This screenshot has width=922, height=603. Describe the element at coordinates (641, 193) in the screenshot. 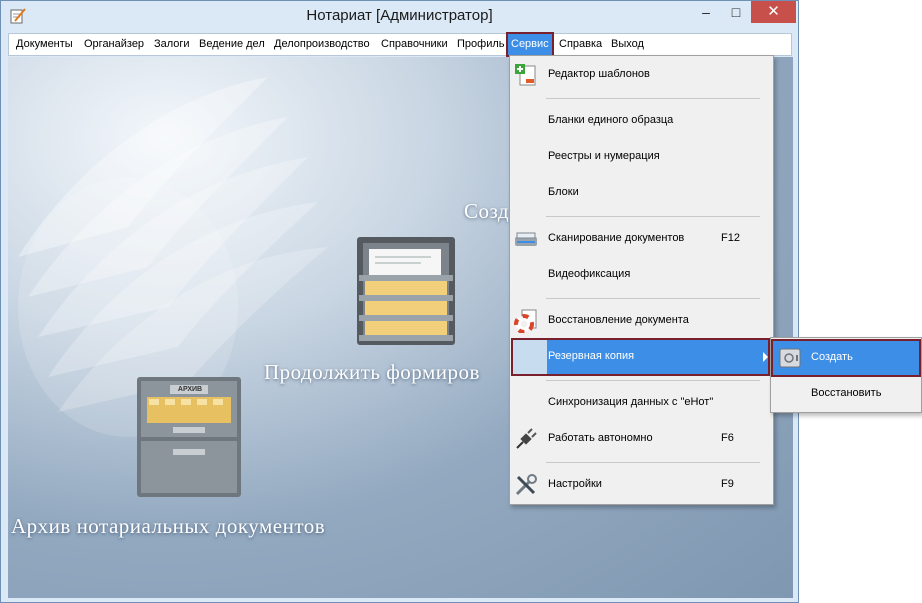

I see `menu-item-blocks: Блоки` at that location.